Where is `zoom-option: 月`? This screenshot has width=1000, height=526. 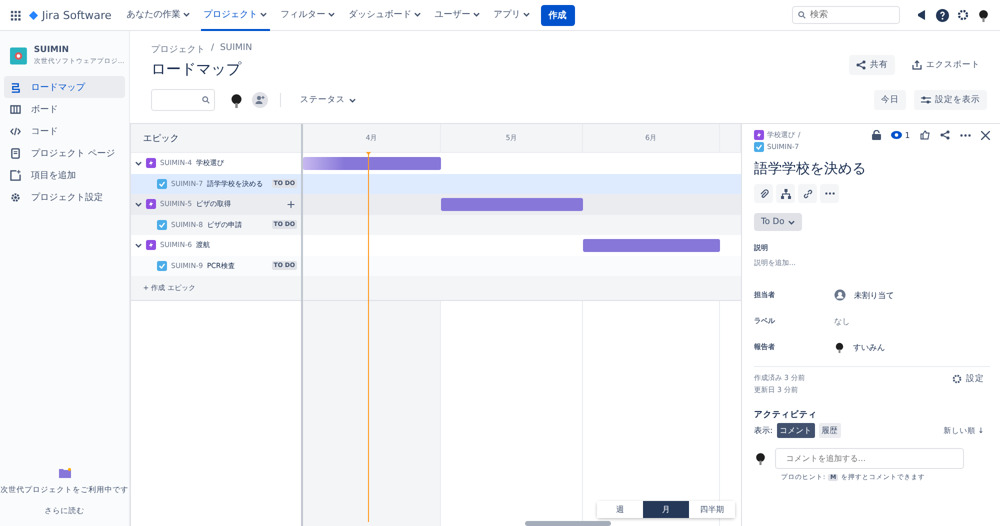 zoom-option: 月 is located at coordinates (666, 509).